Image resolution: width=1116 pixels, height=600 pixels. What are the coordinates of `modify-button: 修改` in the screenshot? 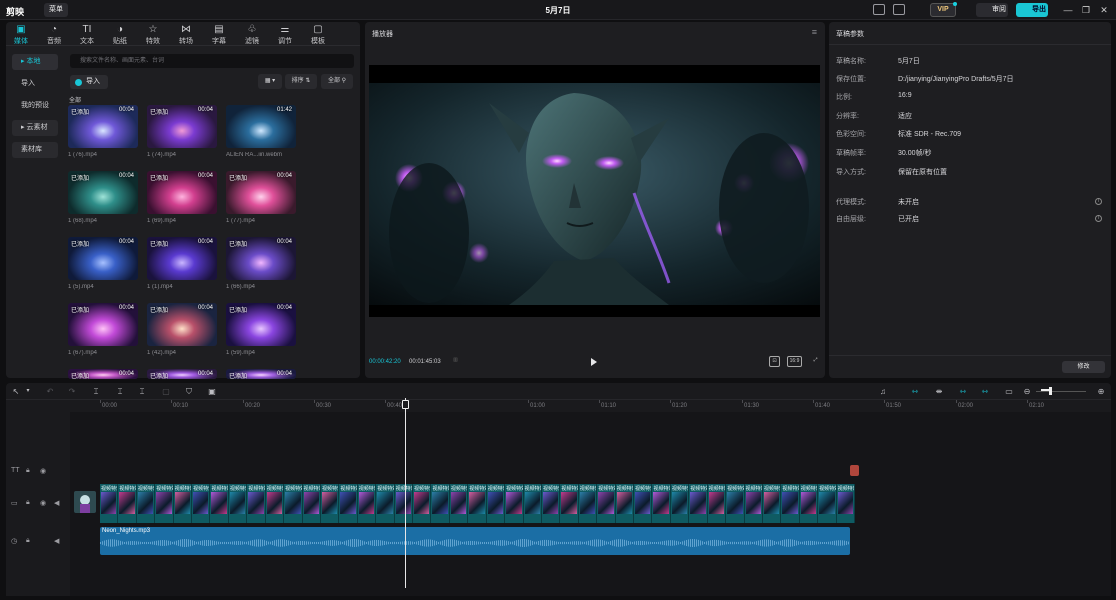 It's located at (1083, 367).